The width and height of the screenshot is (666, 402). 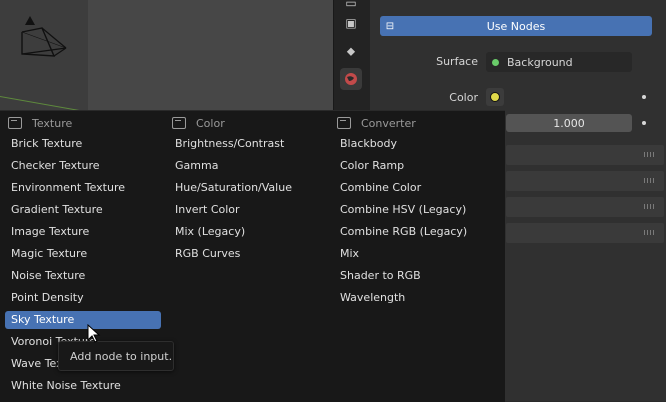 What do you see at coordinates (83, 386) in the screenshot?
I see `menu-item-white-noise-texture: White Noise Texture` at bounding box center [83, 386].